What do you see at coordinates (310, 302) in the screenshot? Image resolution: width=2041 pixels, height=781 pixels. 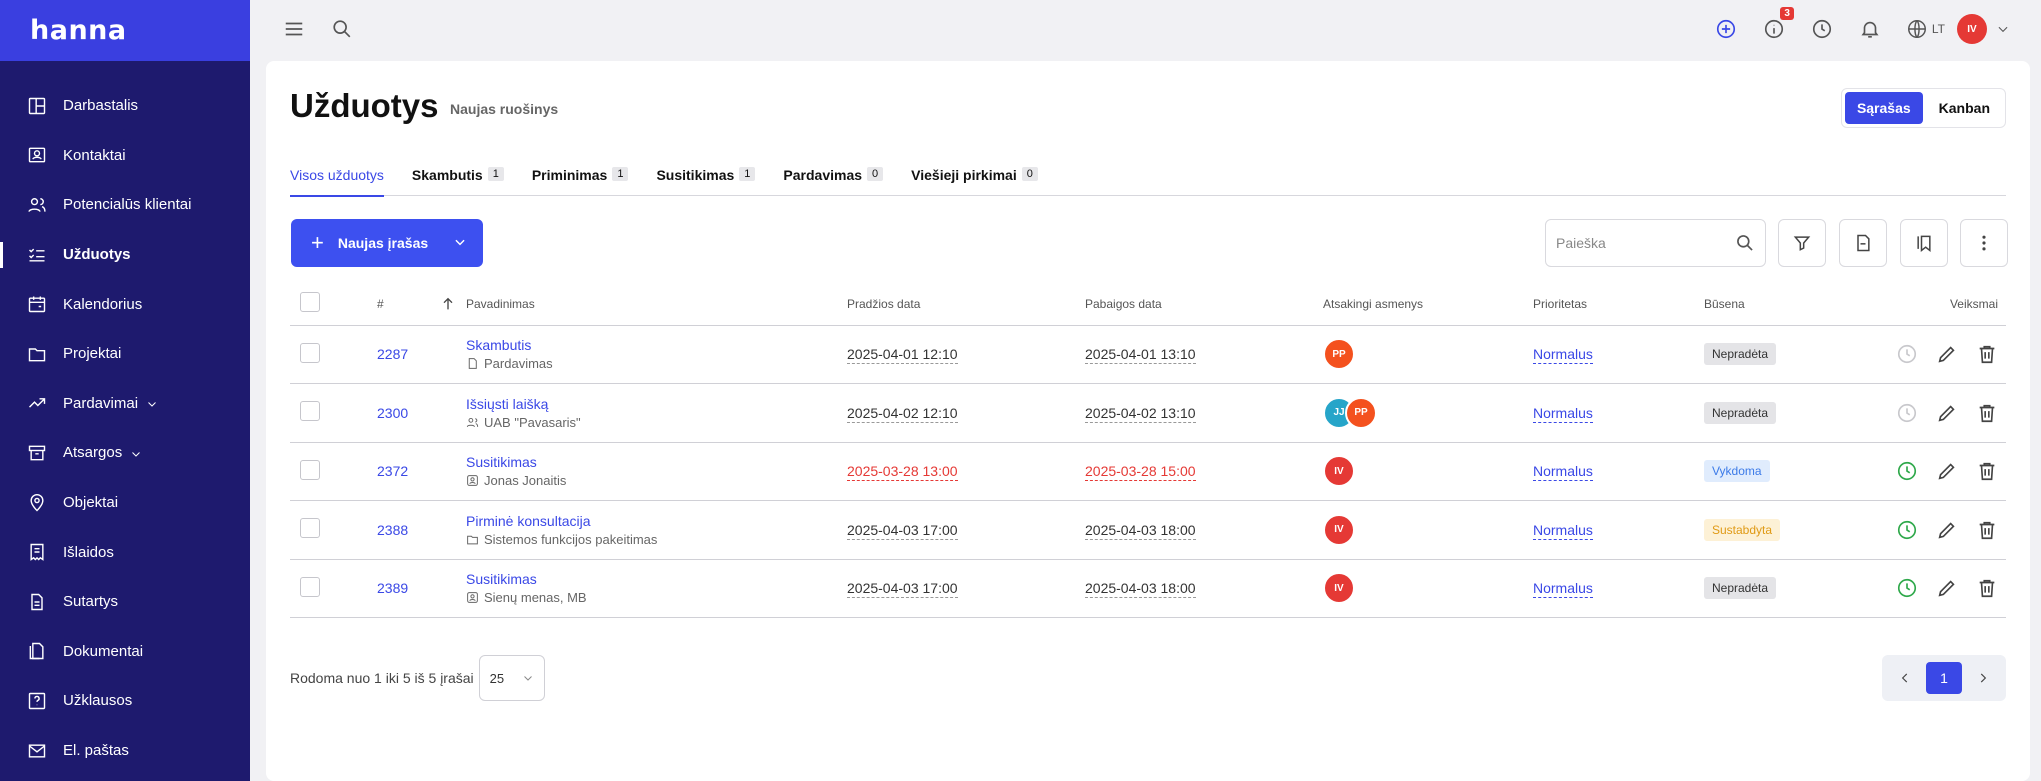 I see `select-all-checkbox` at bounding box center [310, 302].